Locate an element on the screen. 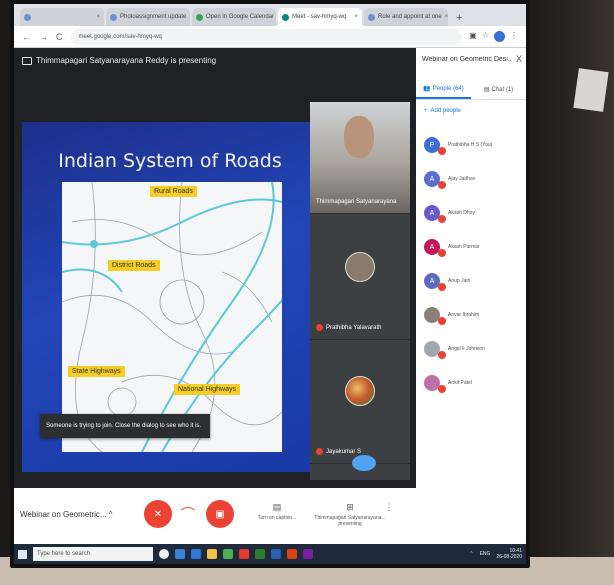 The width and height of the screenshot is (614, 585). tab-people: 👥 People (64) is located at coordinates (443, 89).